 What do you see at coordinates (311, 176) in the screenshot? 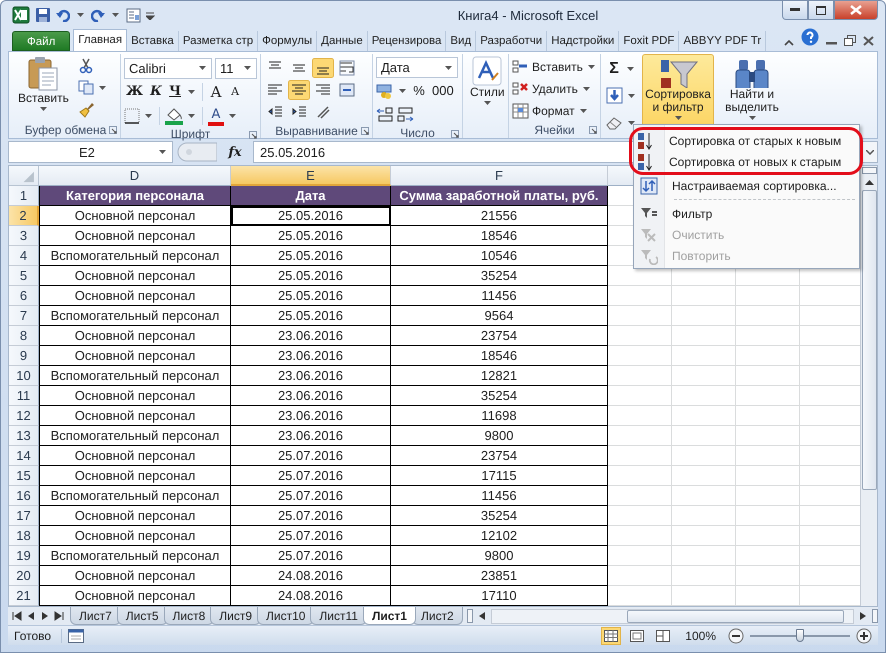
I see `column-header: E` at bounding box center [311, 176].